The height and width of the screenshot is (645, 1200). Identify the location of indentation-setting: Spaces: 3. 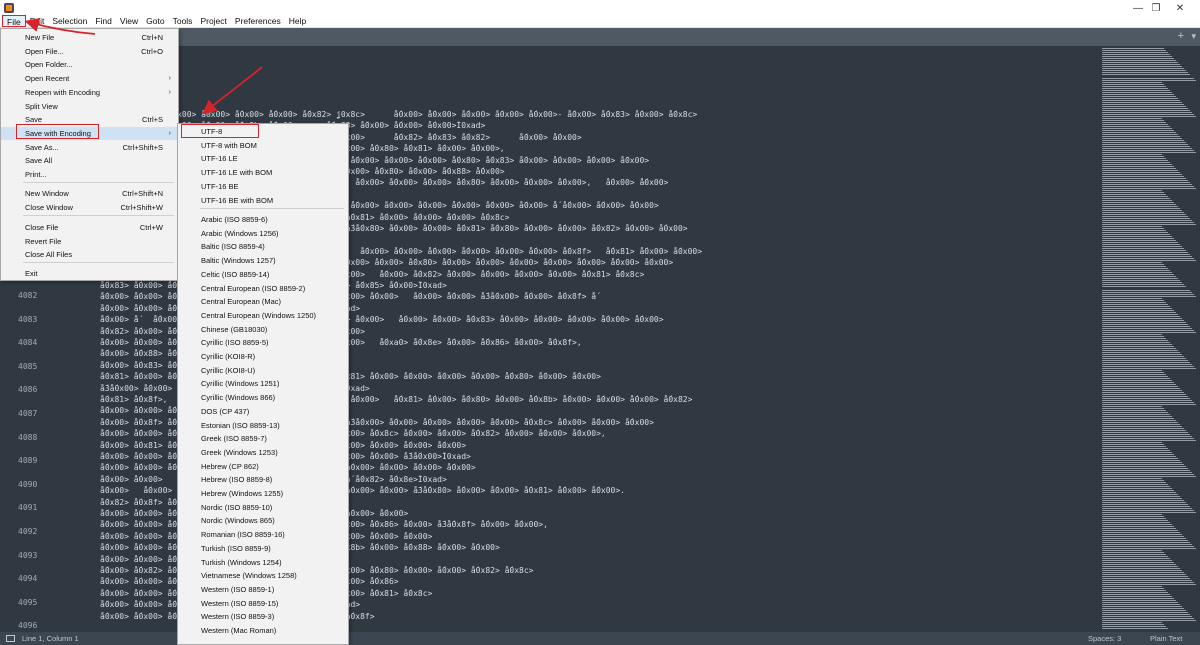
(1104, 638).